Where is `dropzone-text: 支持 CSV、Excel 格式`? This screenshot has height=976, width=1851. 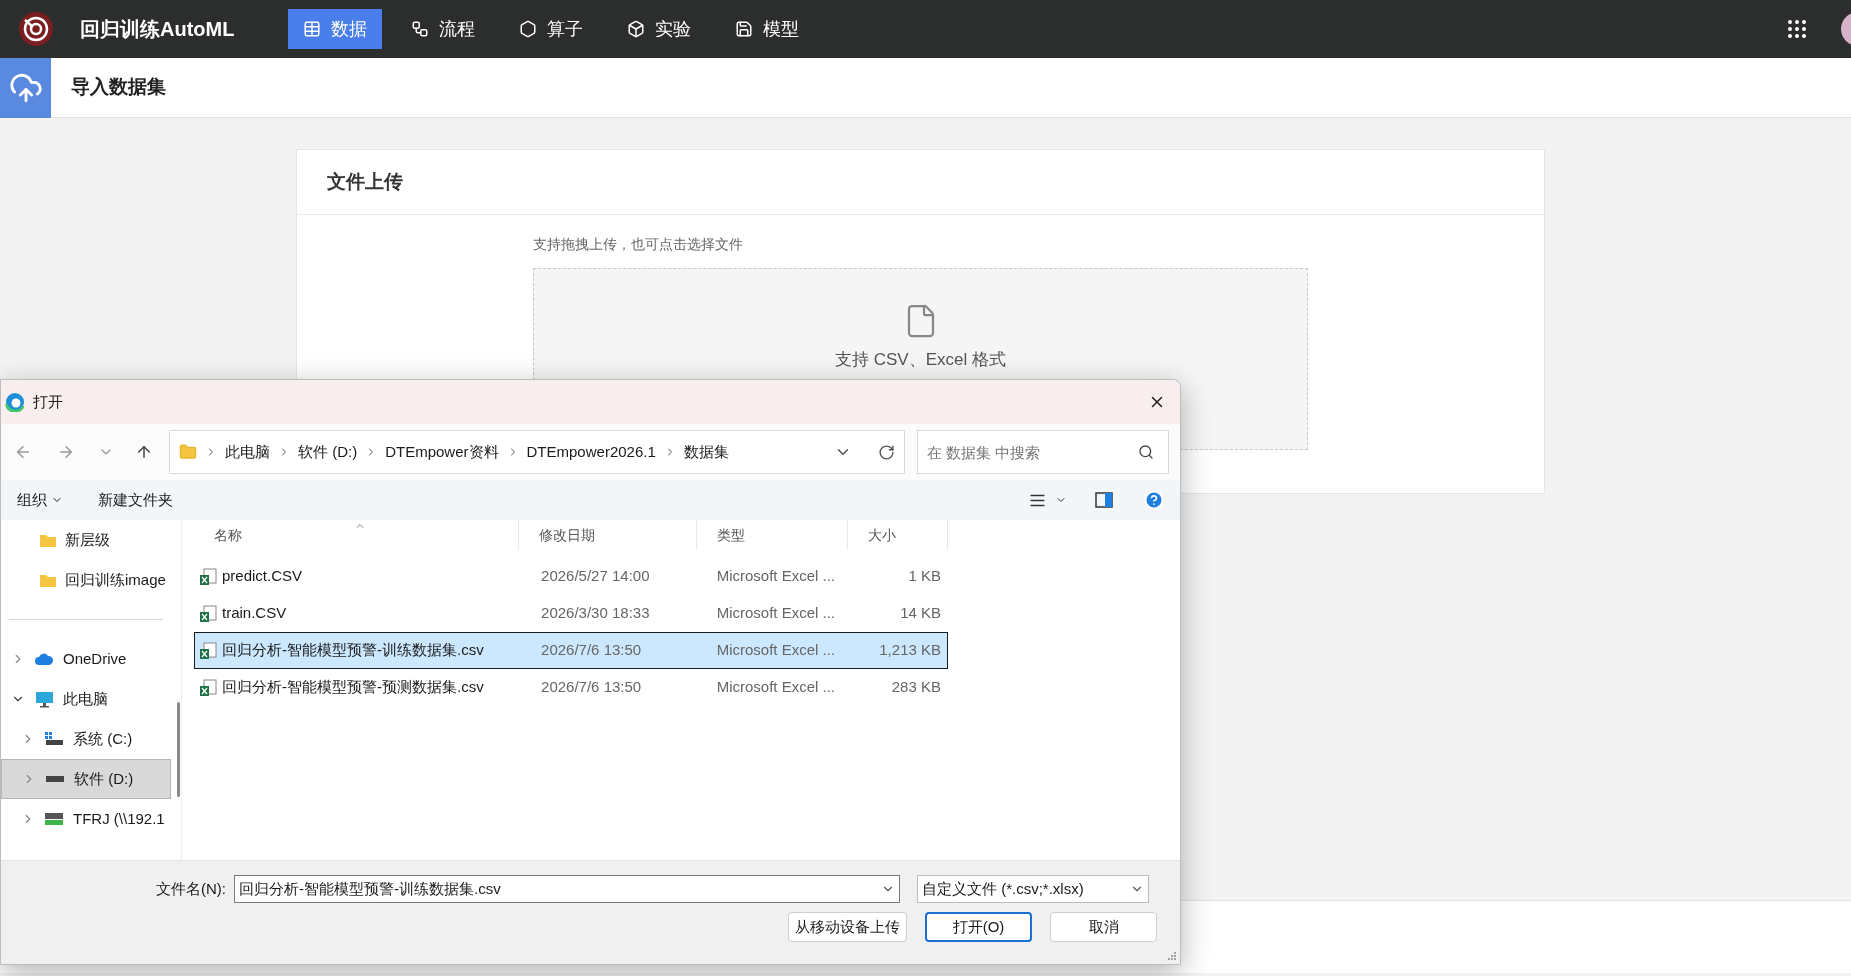
dropzone-text: 支持 CSV、Excel 格式 is located at coordinates (920, 360).